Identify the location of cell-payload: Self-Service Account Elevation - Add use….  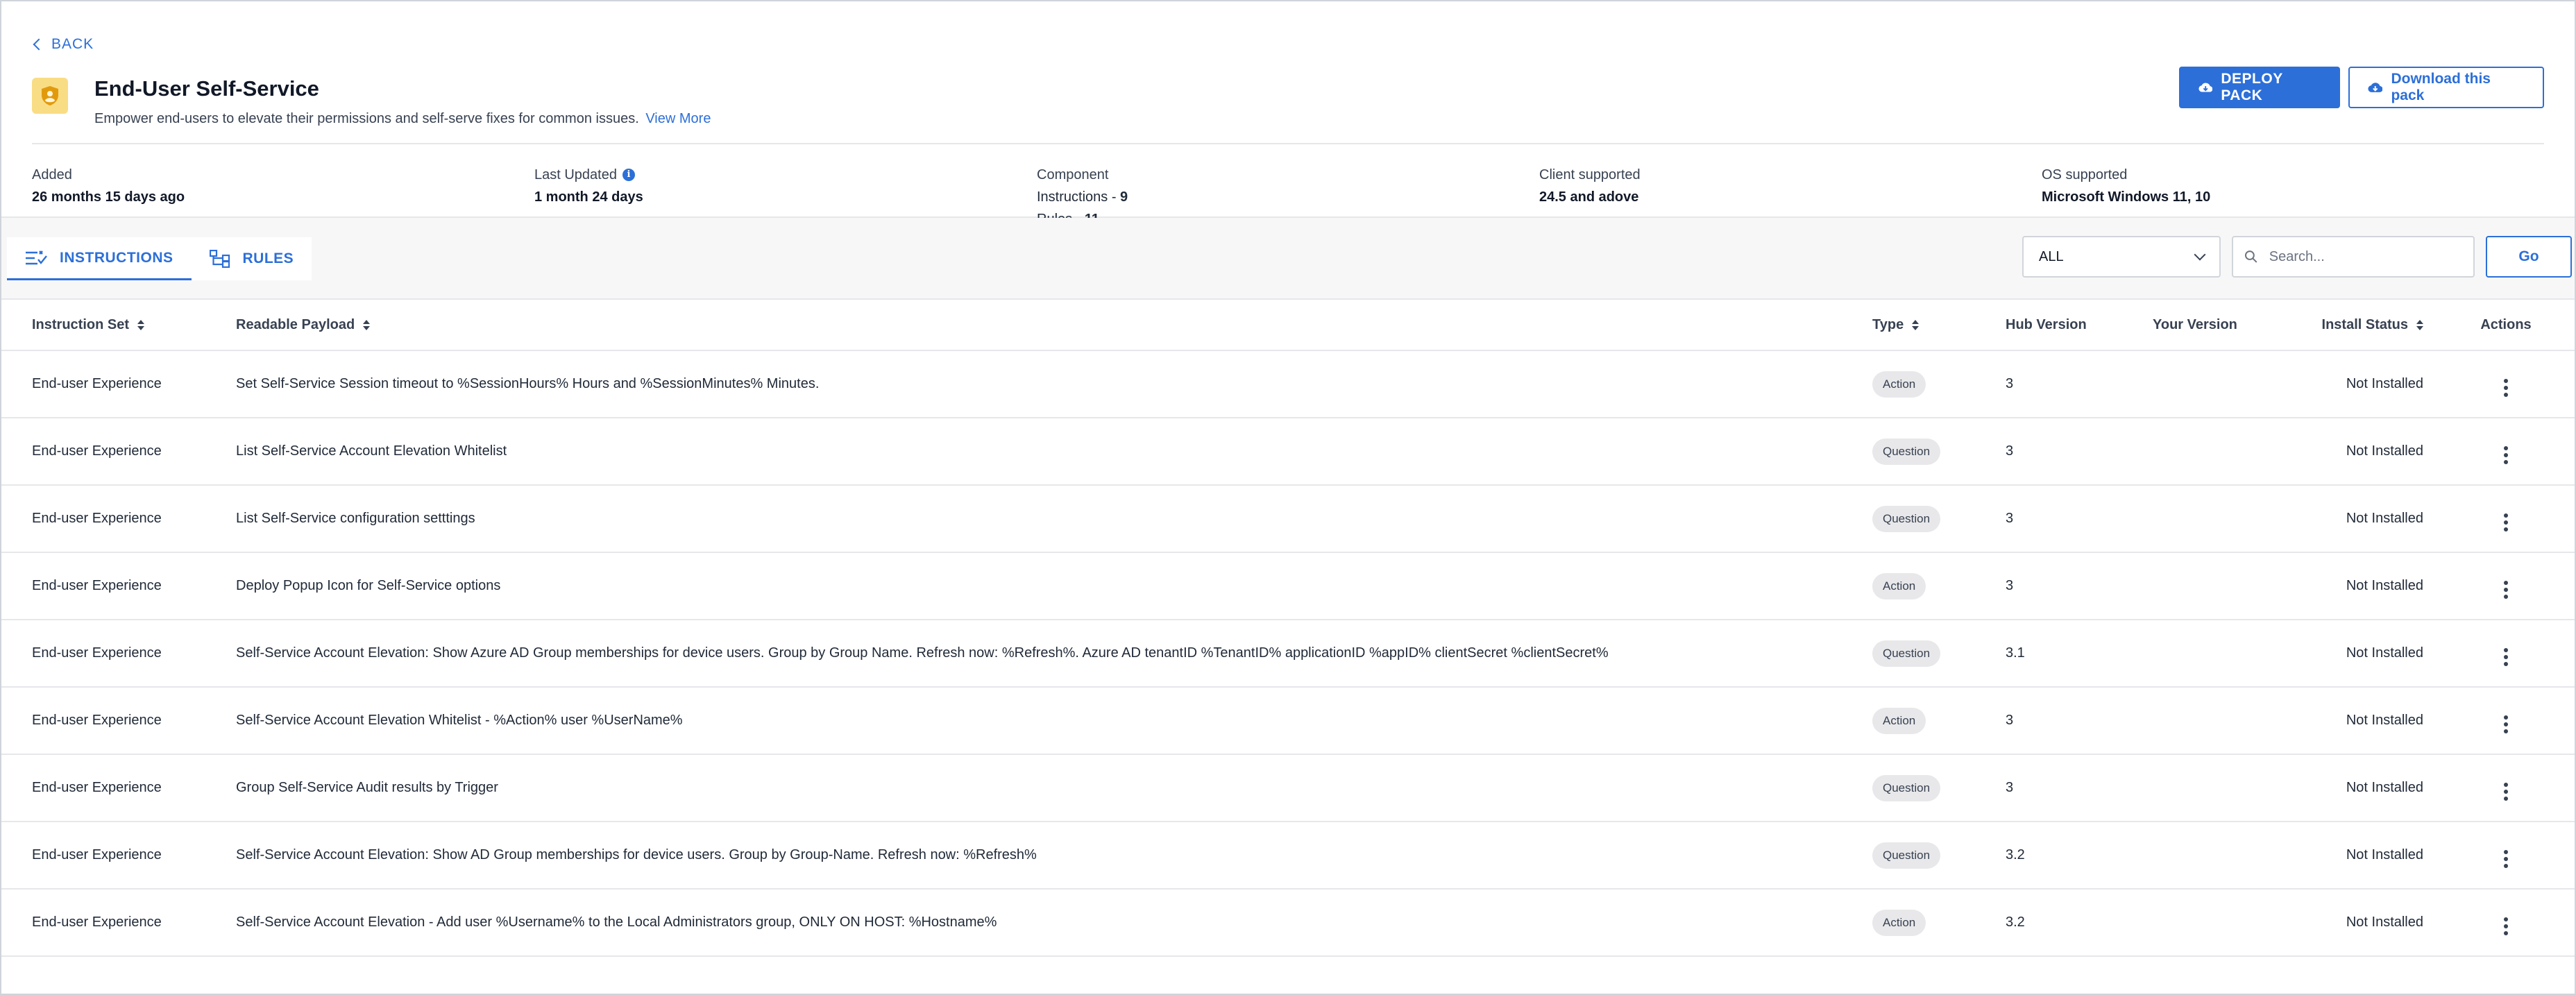
(1054, 923).